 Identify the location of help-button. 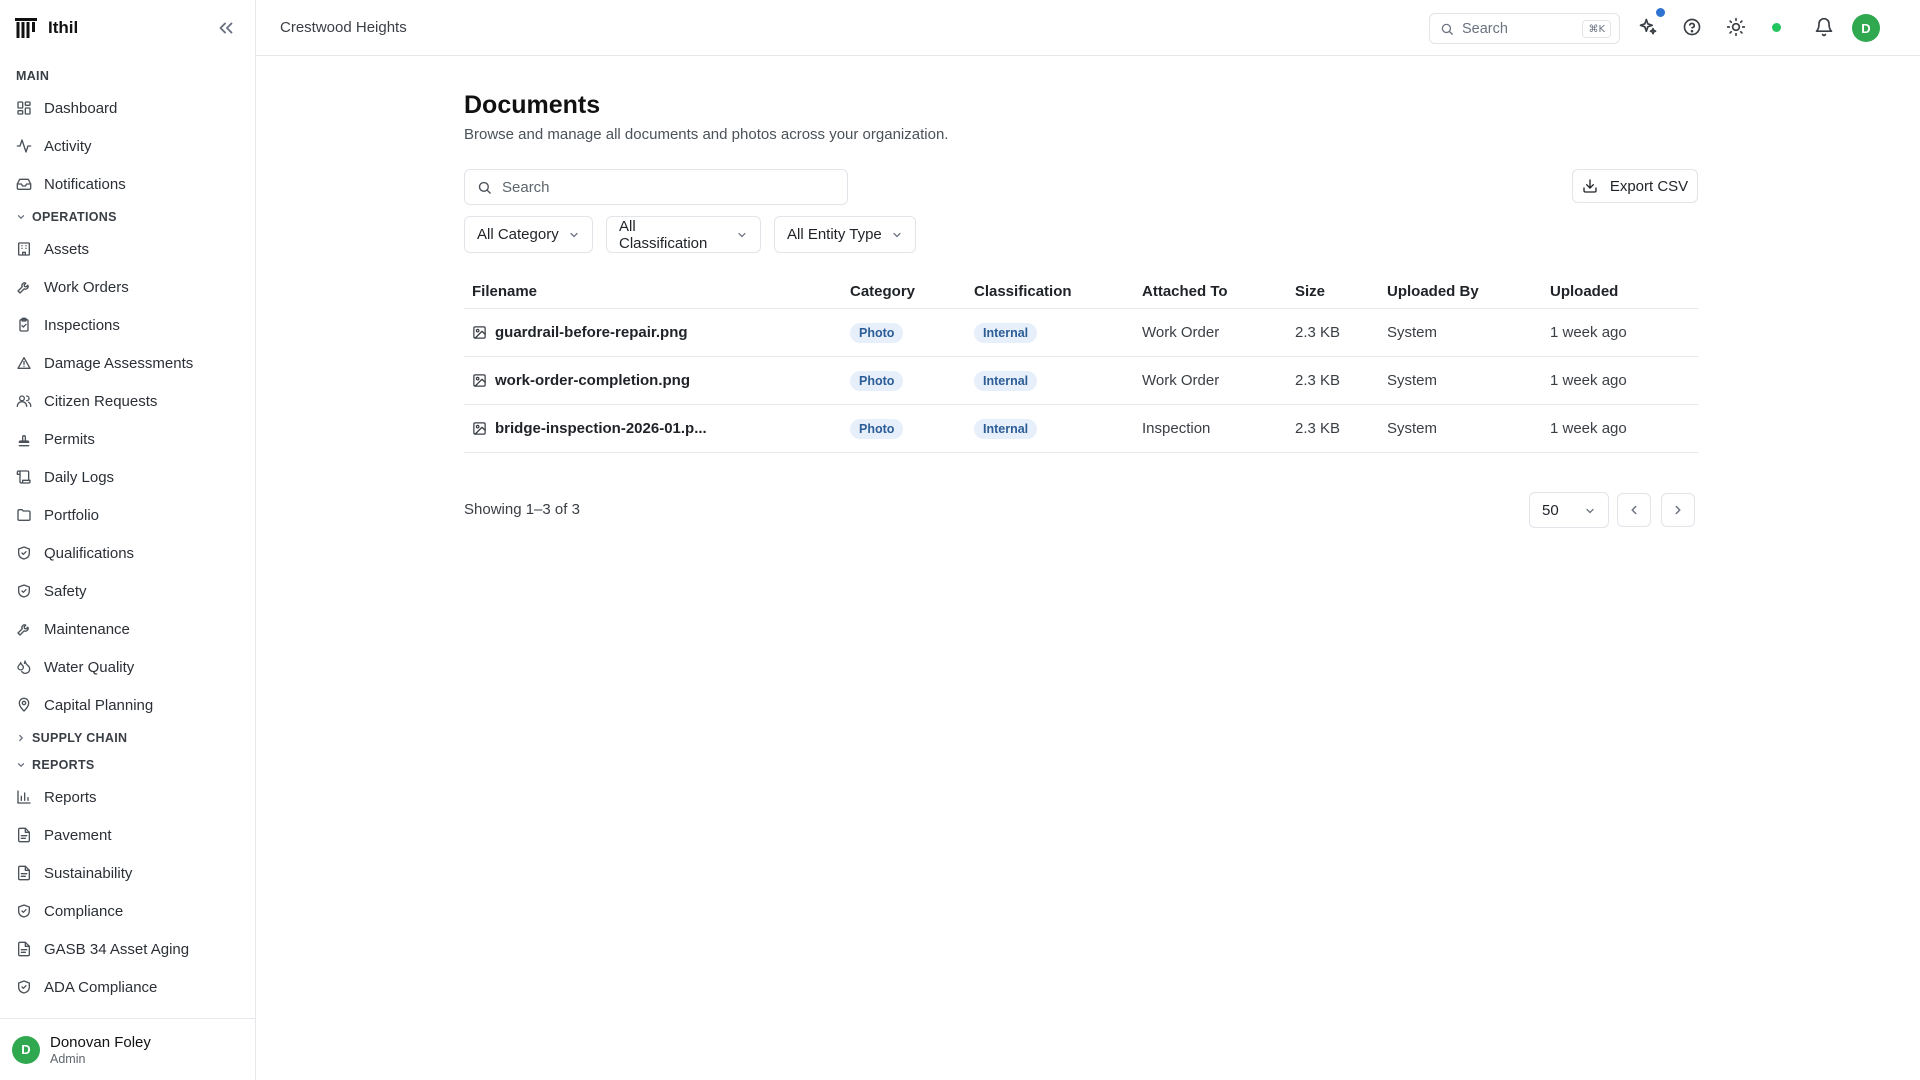
(1692, 27).